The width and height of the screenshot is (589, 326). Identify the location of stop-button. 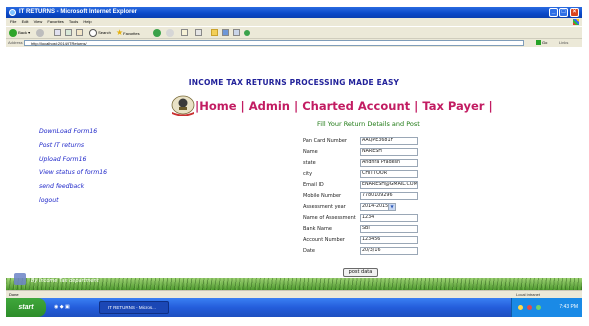
(57, 32).